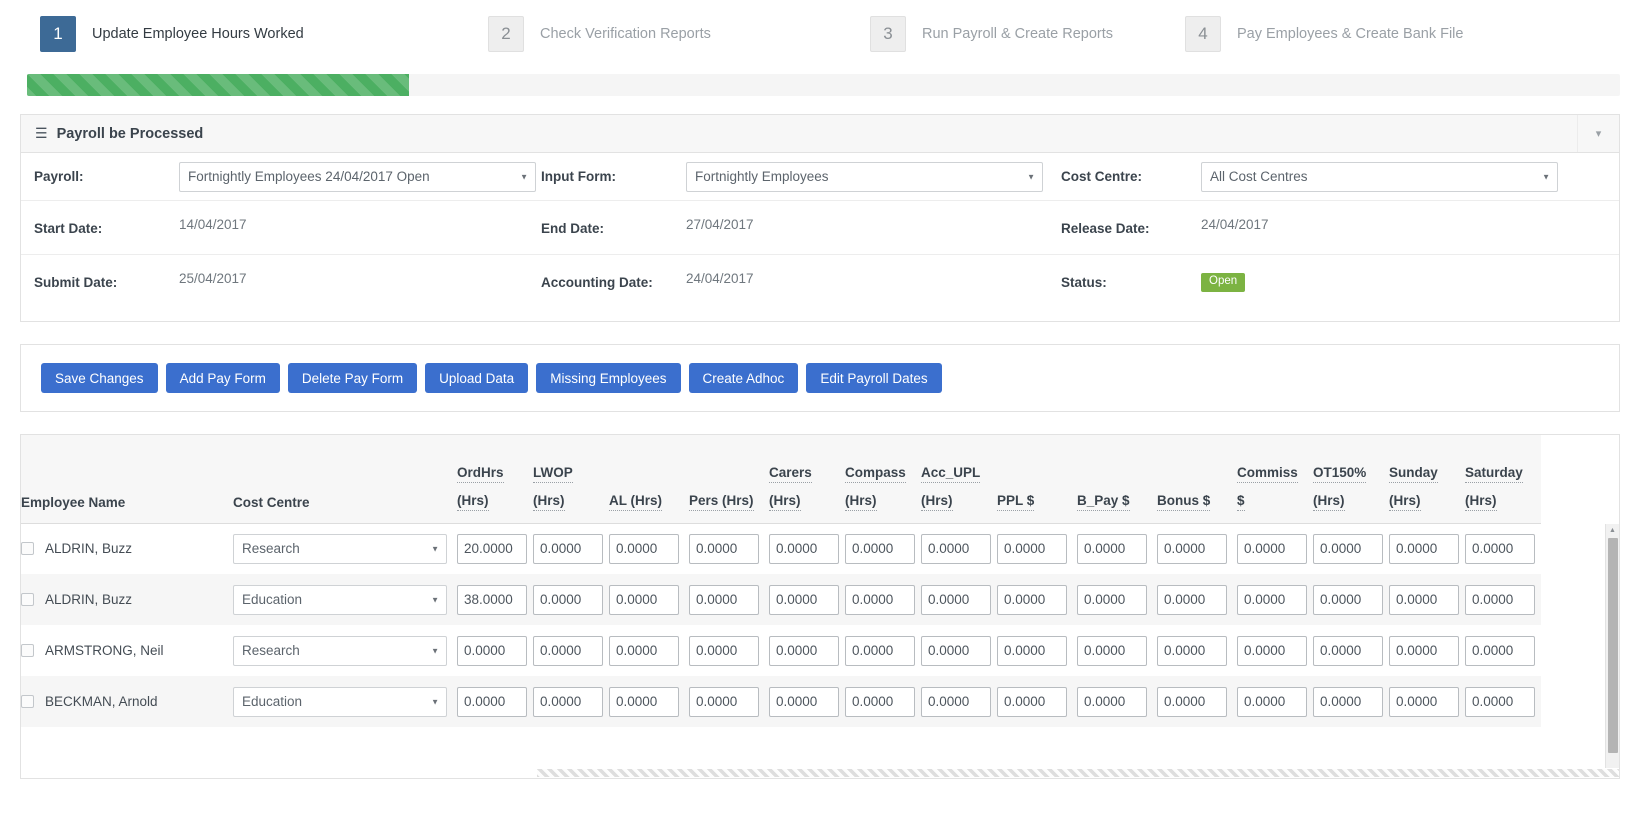 This screenshot has width=1640, height=820. What do you see at coordinates (608, 378) in the screenshot?
I see `missing-employees-button: Missing Employees` at bounding box center [608, 378].